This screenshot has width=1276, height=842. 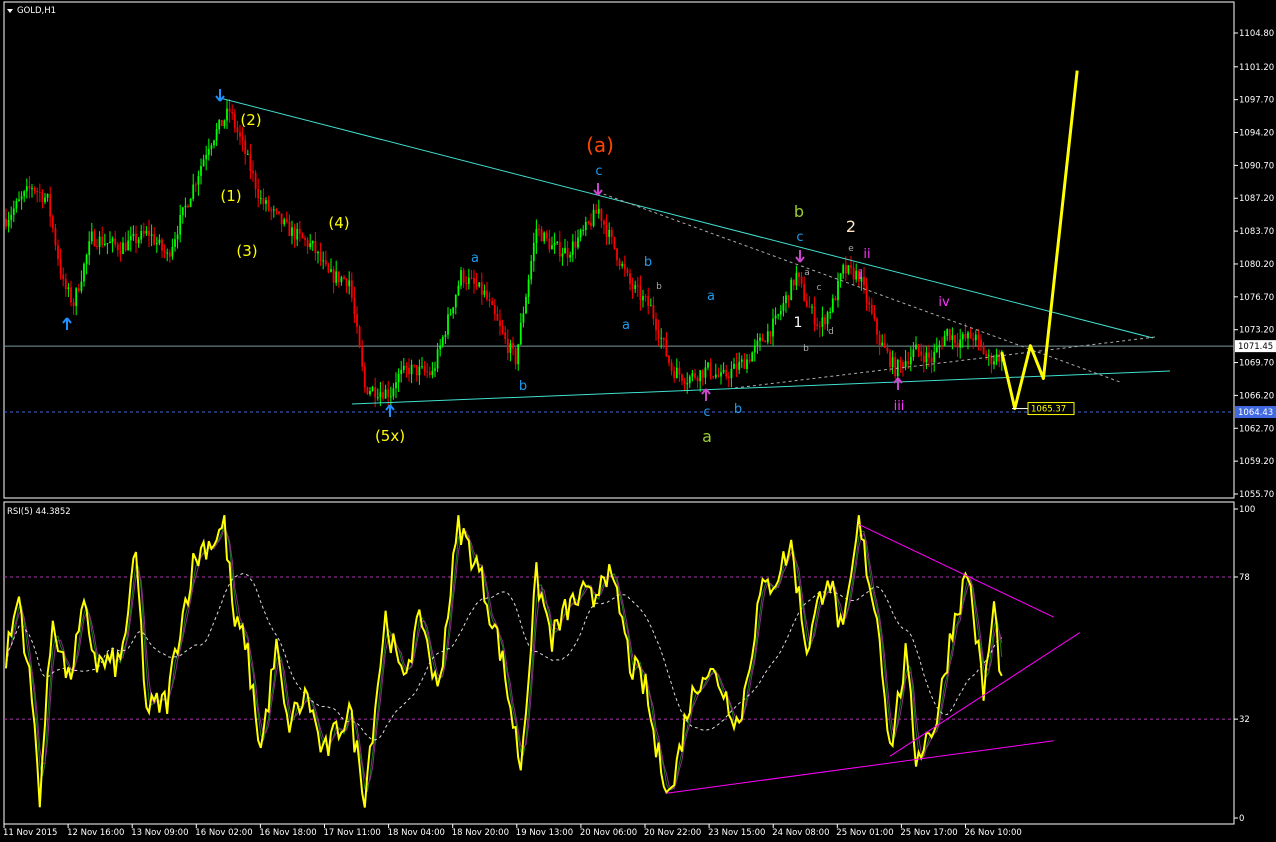 What do you see at coordinates (899, 406) in the screenshot?
I see `wave-label-iii: iii` at bounding box center [899, 406].